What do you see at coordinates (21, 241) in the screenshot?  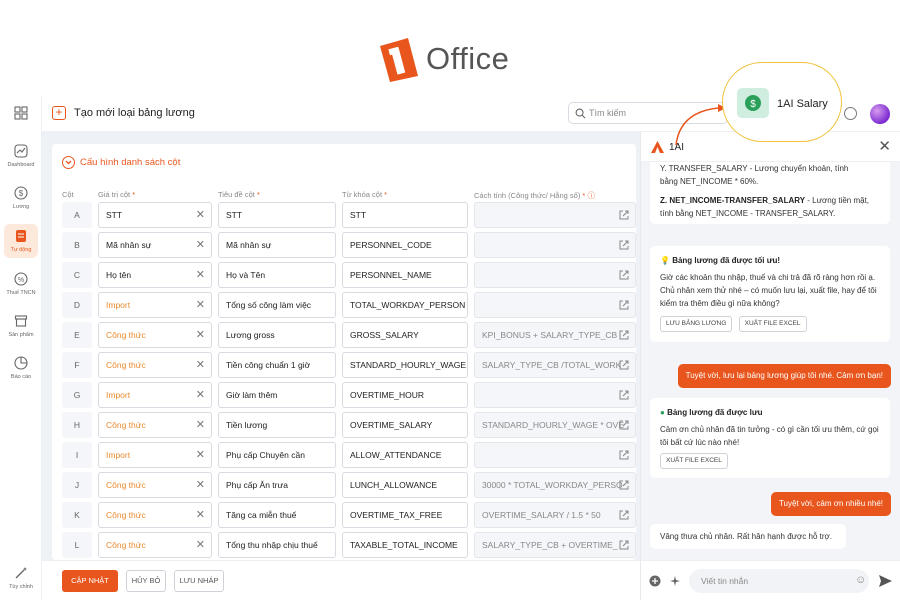 I see `rail-item-auto: Tự động` at bounding box center [21, 241].